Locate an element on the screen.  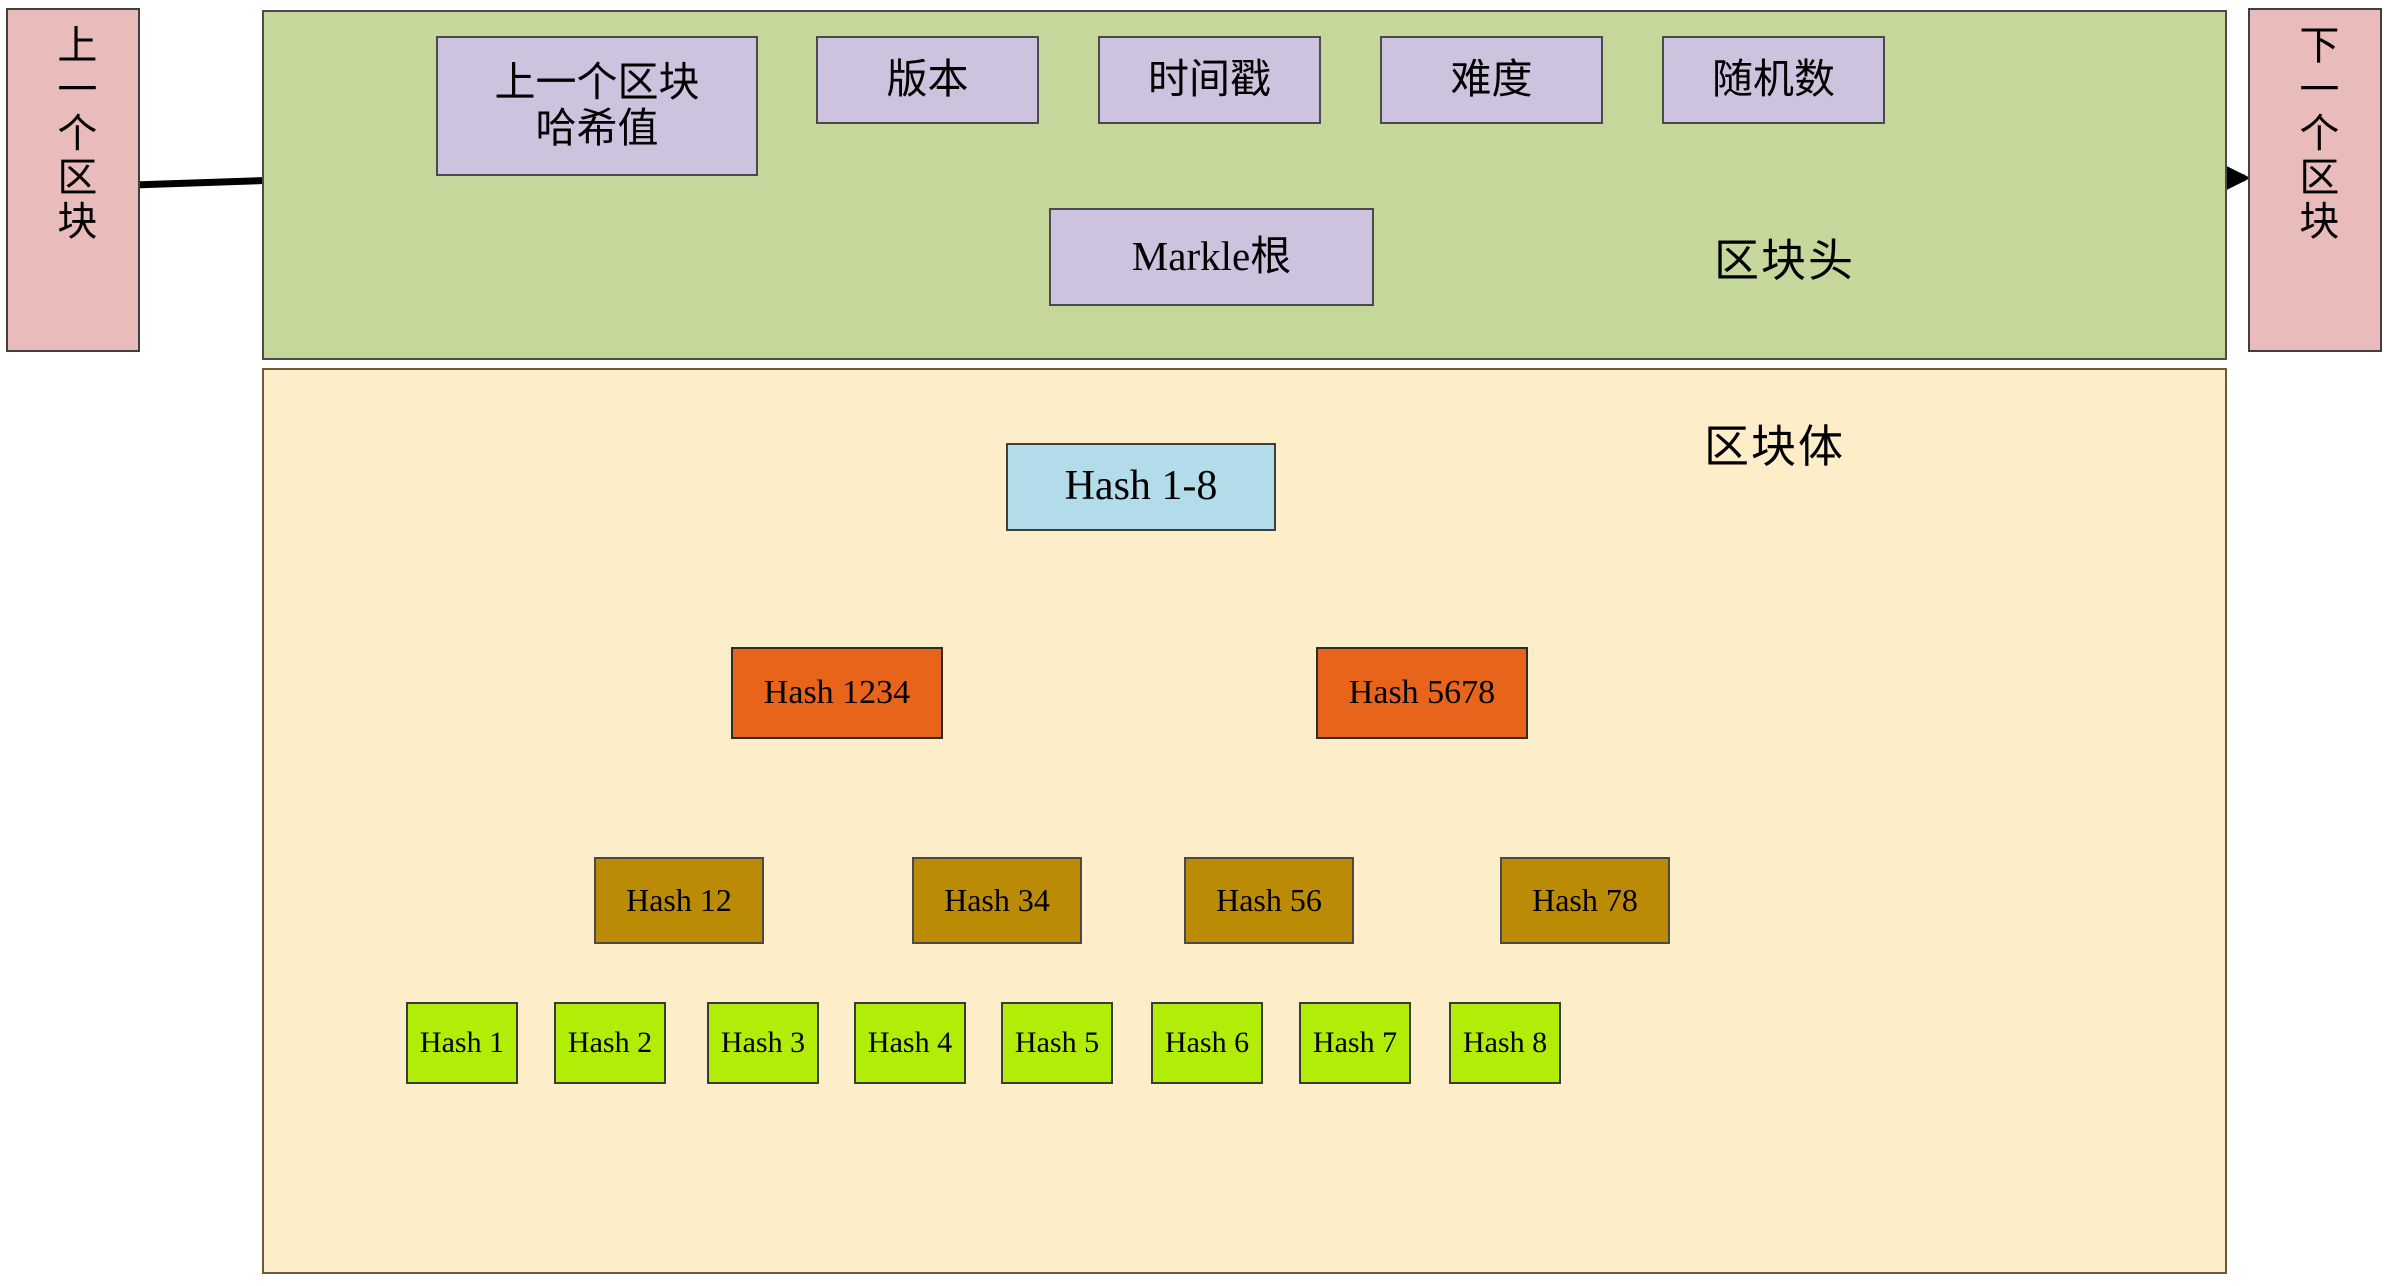
prev-block: 上一个区块 is located at coordinates (73, 180).